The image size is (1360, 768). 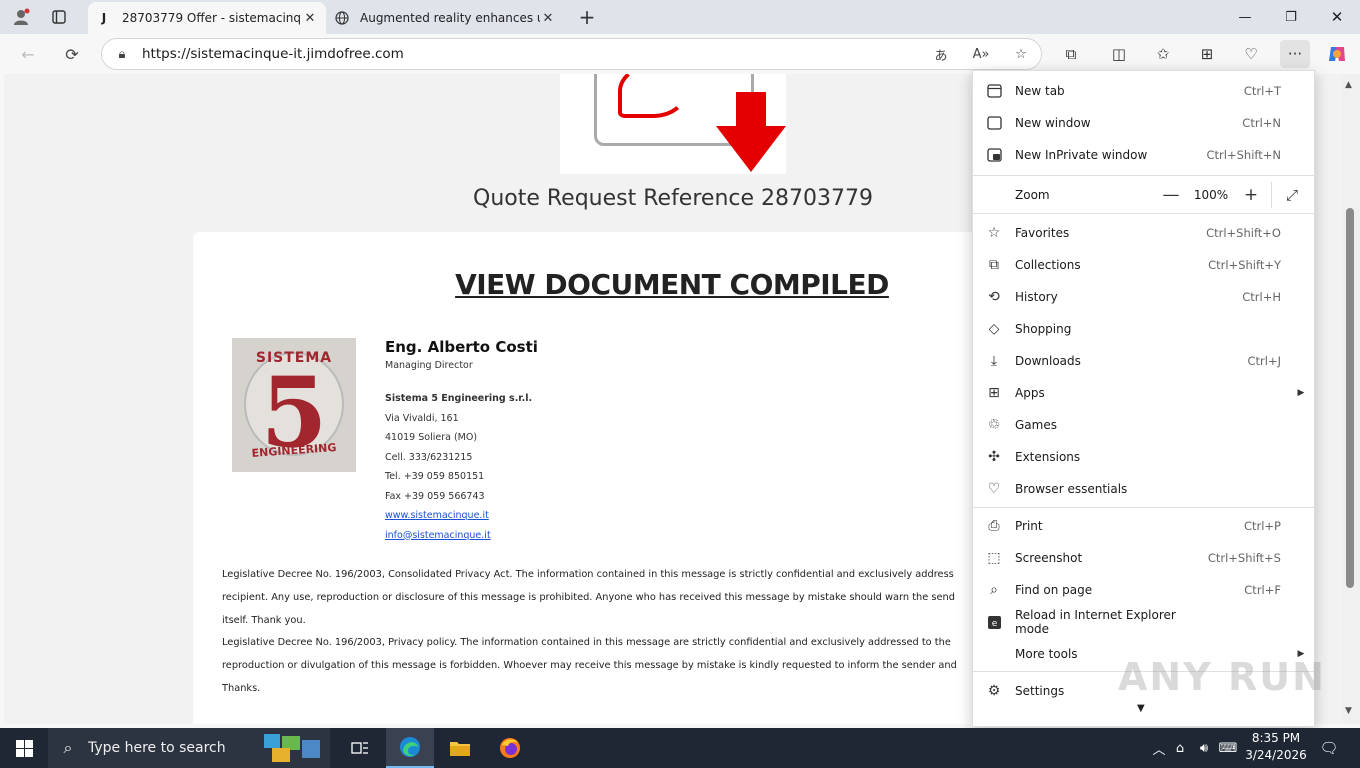 What do you see at coordinates (445, 18) in the screenshot?
I see `tab-augmented-reality: Augmented reality enhances user ✕` at bounding box center [445, 18].